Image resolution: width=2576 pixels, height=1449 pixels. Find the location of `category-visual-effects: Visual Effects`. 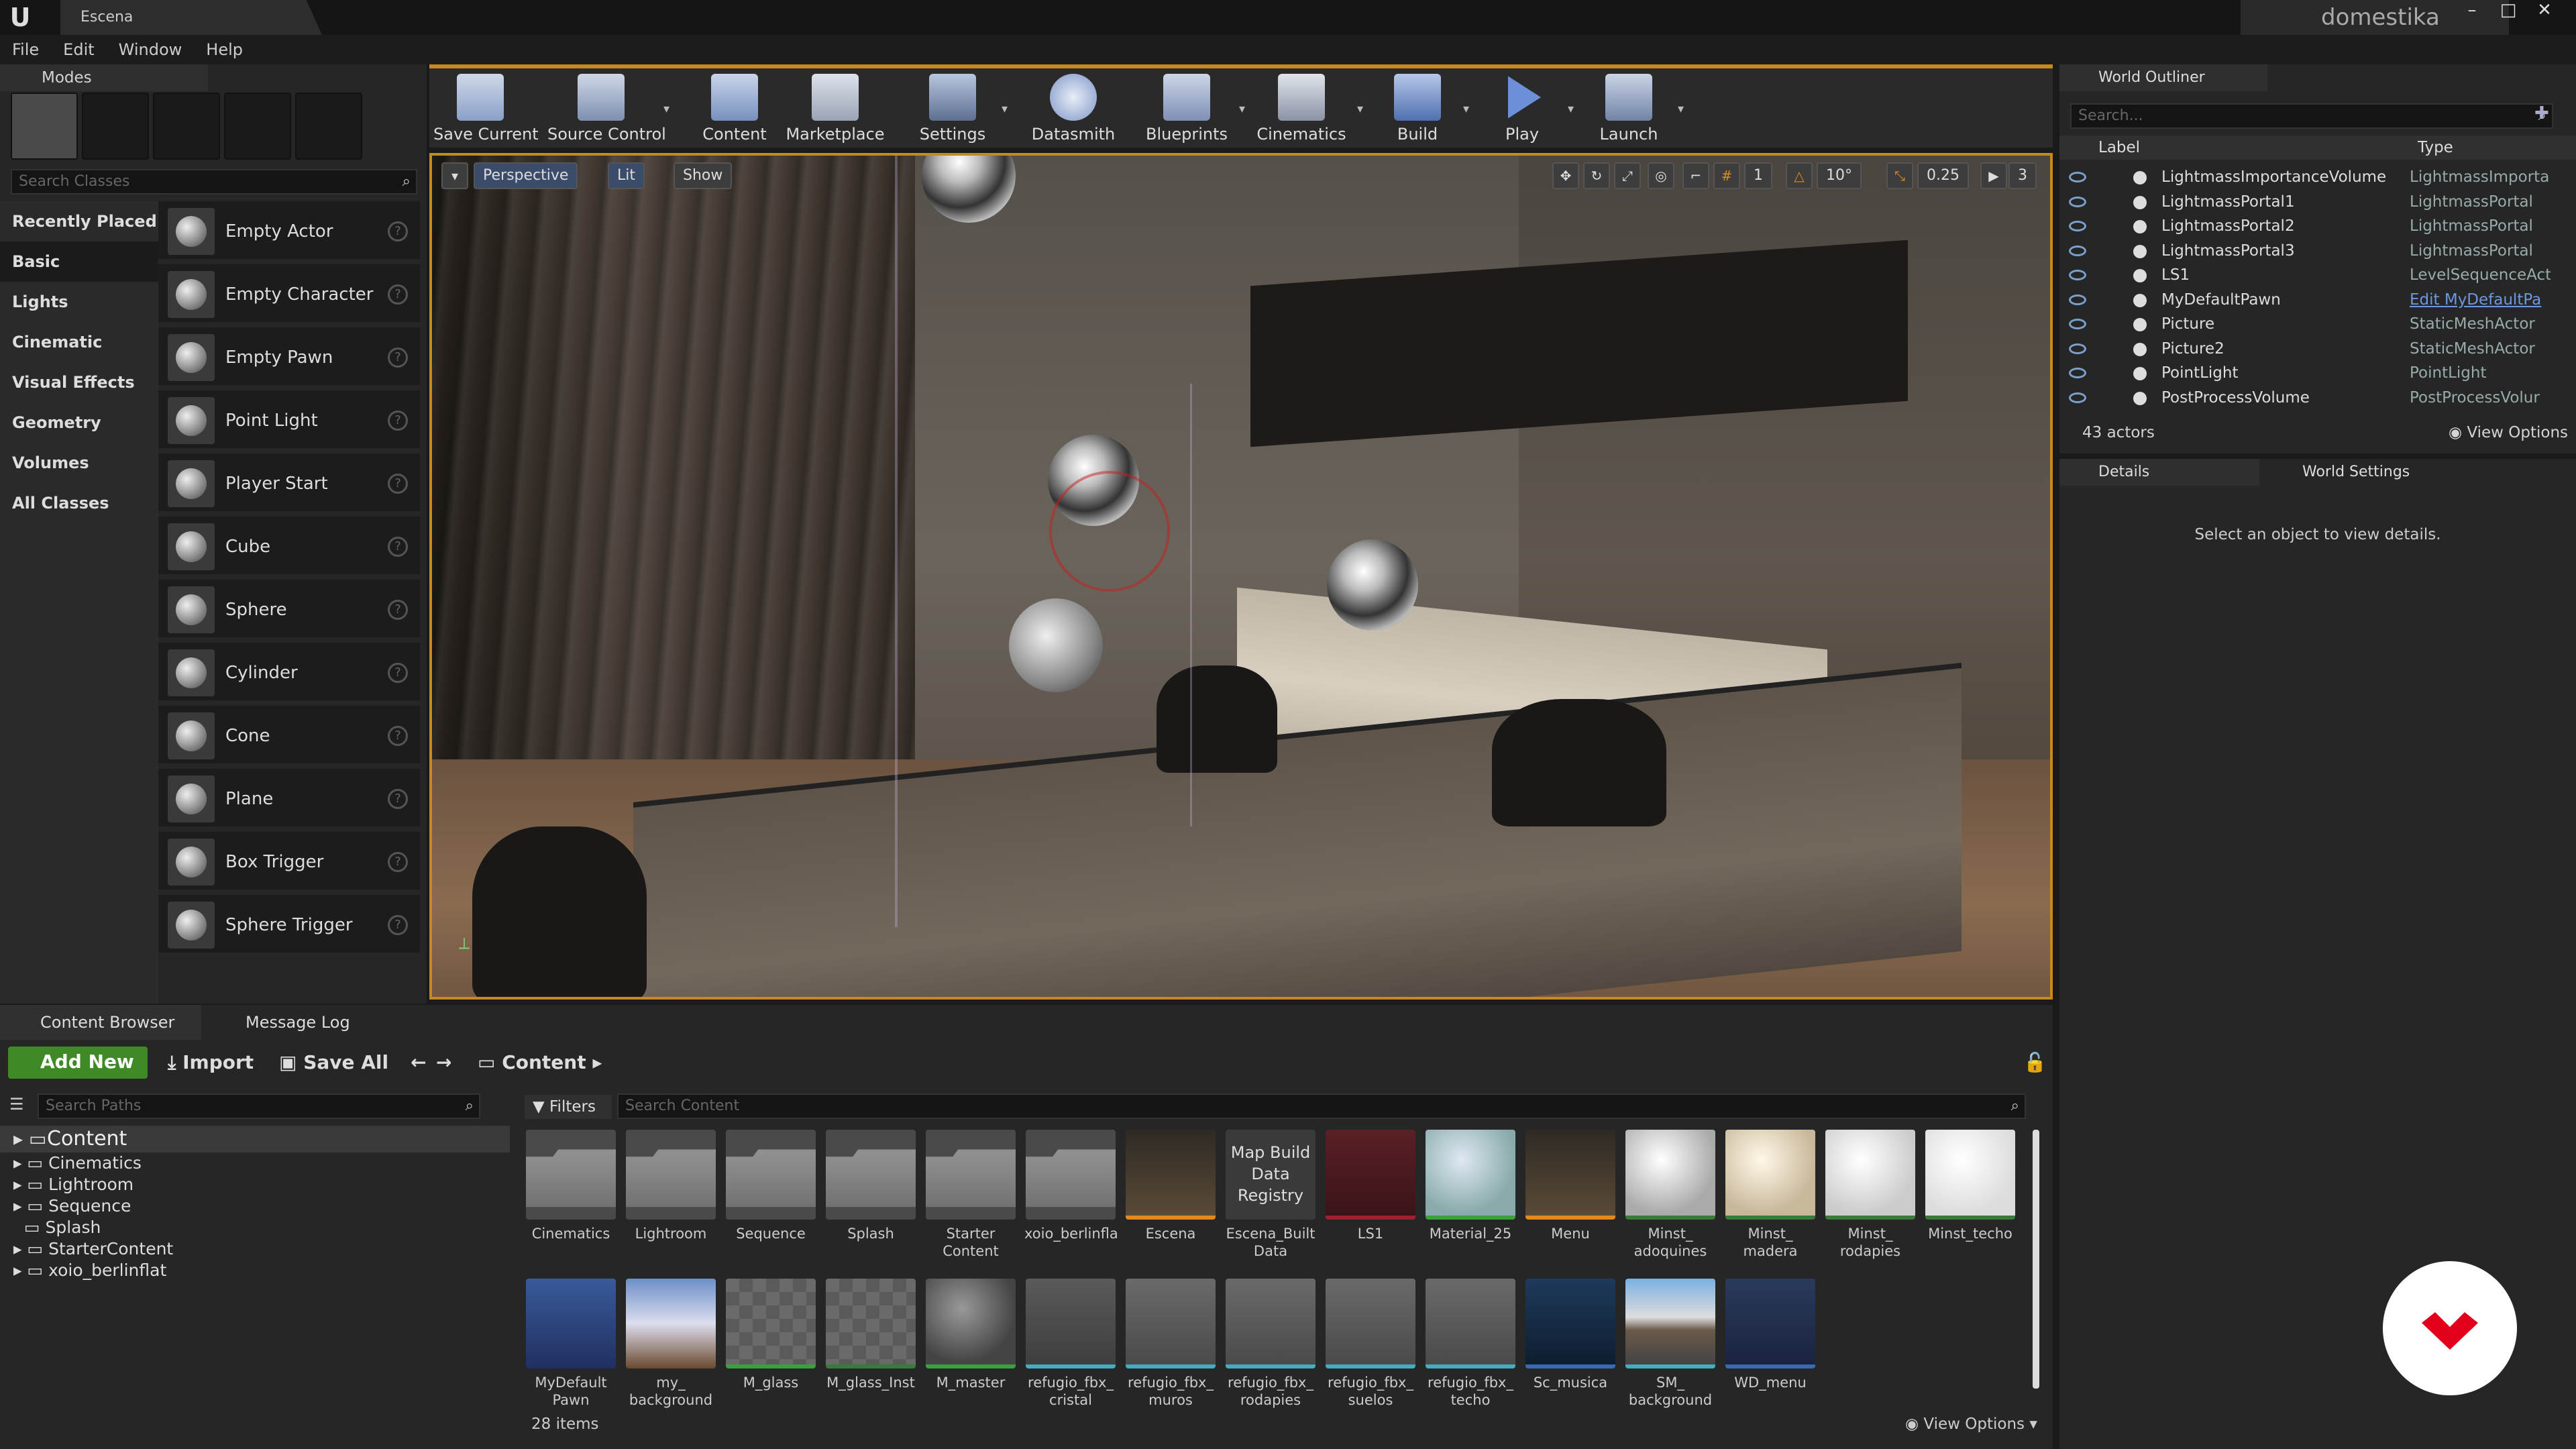

category-visual-effects: Visual Effects is located at coordinates (79, 382).